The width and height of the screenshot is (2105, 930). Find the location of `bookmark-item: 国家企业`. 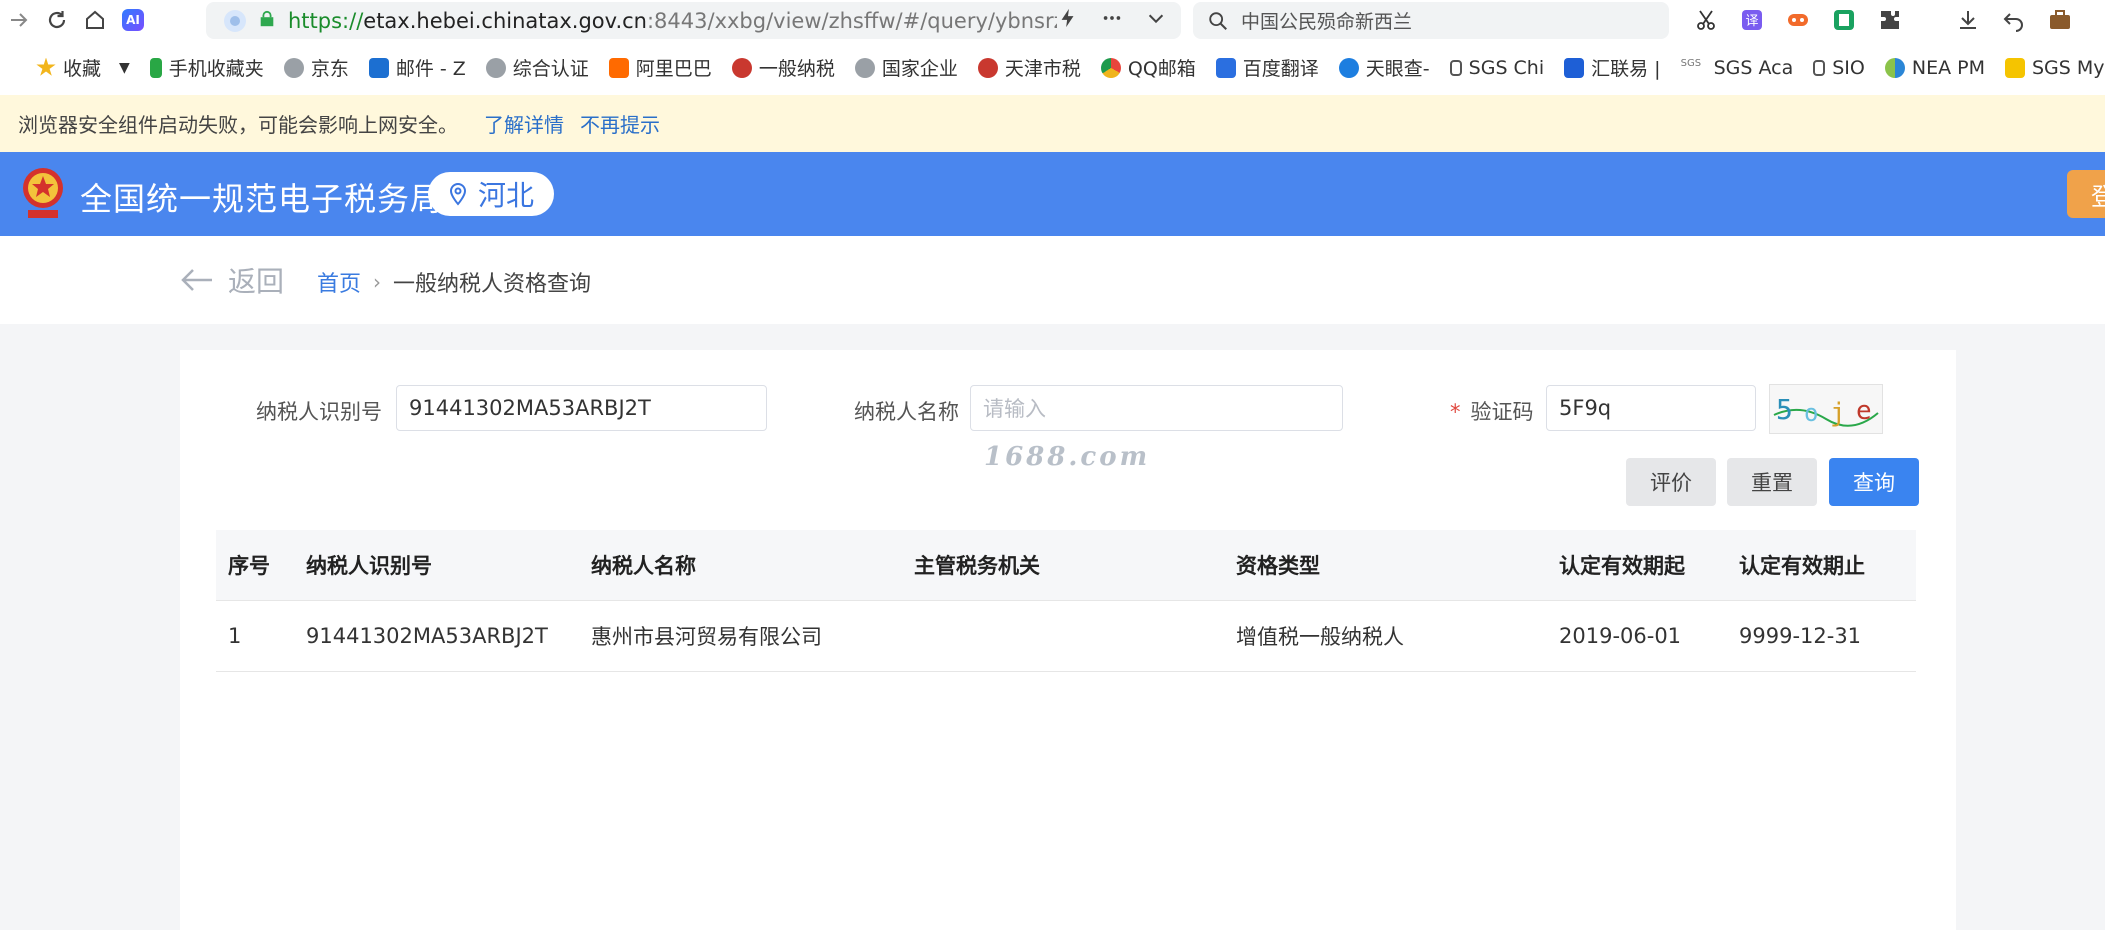

bookmark-item: 国家企业 is located at coordinates (906, 67).